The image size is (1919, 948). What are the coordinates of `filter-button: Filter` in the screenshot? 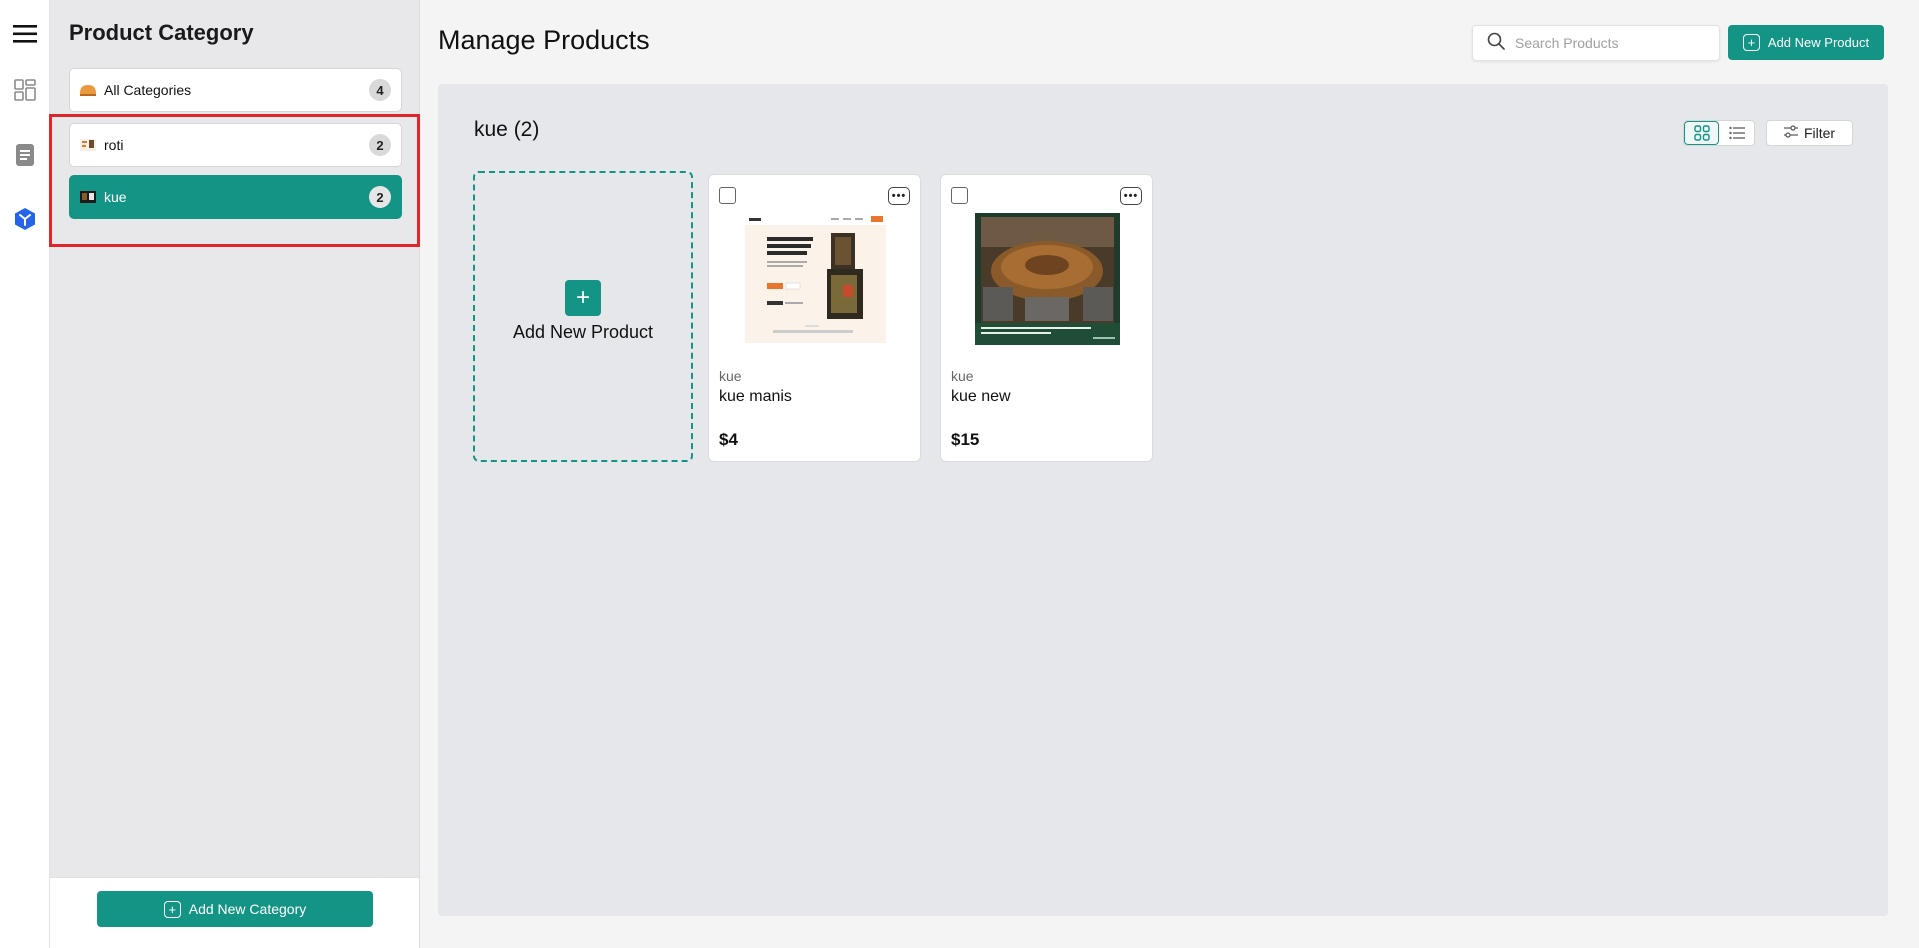 It's located at (1809, 133).